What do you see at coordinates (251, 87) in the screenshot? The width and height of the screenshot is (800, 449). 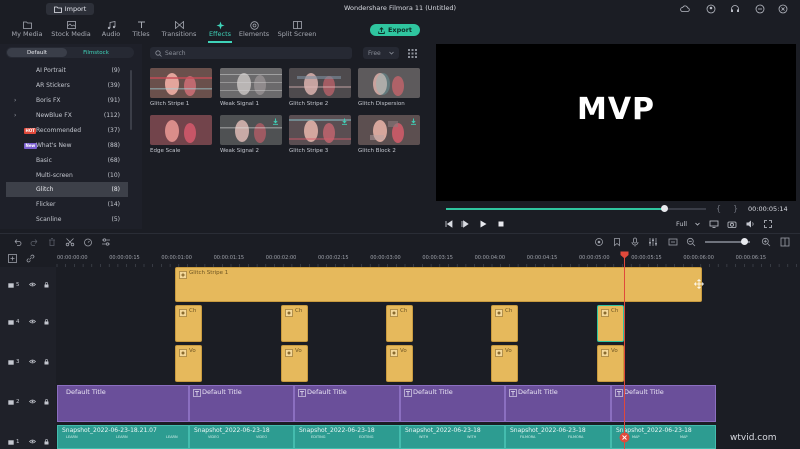 I see `effect-card: Weak Signal 1` at bounding box center [251, 87].